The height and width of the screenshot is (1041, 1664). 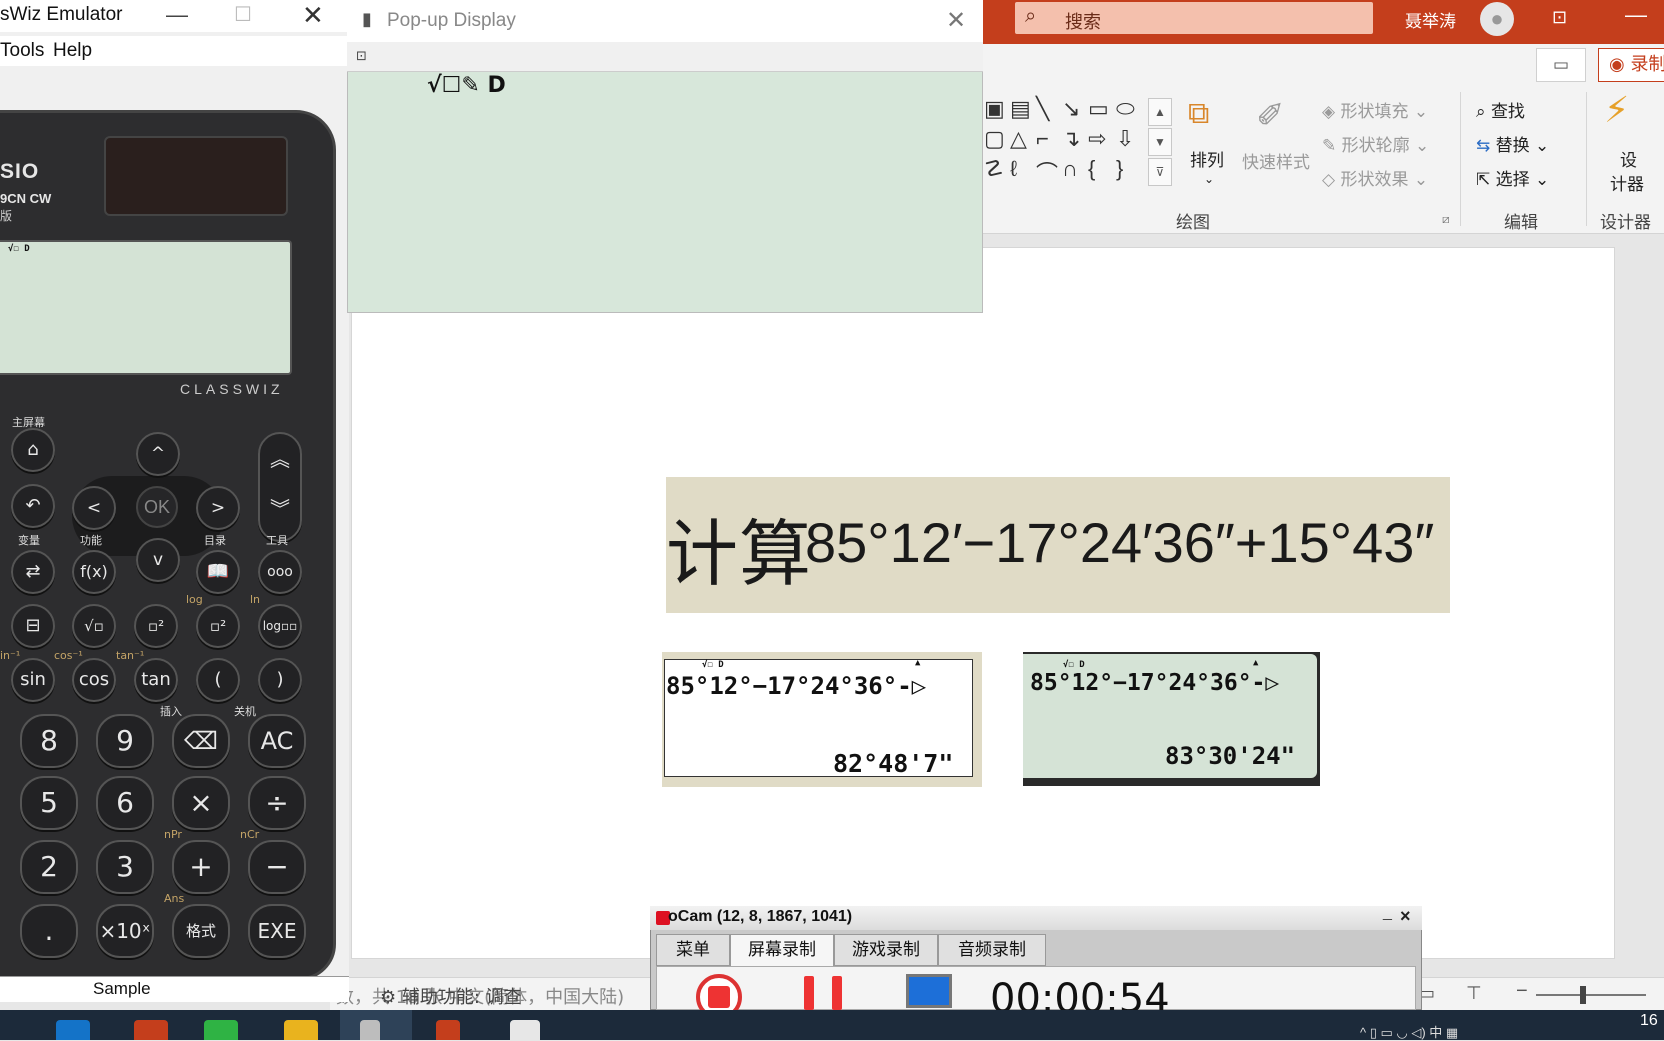 What do you see at coordinates (218, 572) in the screenshot?
I see `catalog-key: 📖` at bounding box center [218, 572].